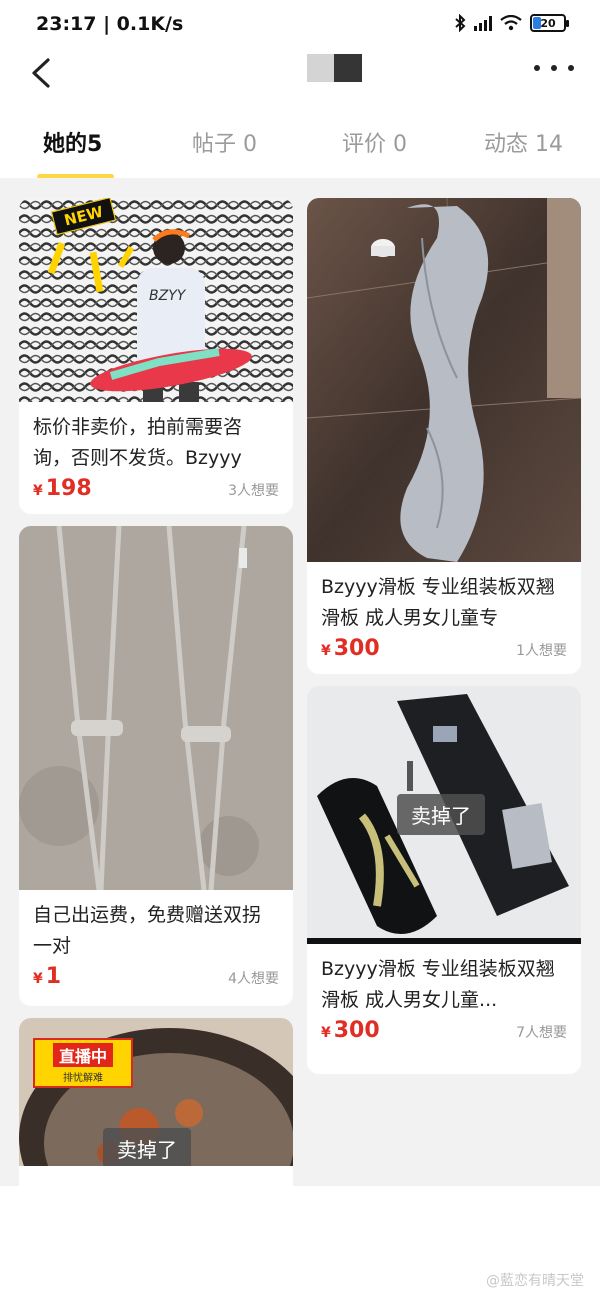 This screenshot has height=1301, width=600. What do you see at coordinates (300, 25) in the screenshot?
I see `status-bar: 23:17 | 0.1K/s 20` at bounding box center [300, 25].